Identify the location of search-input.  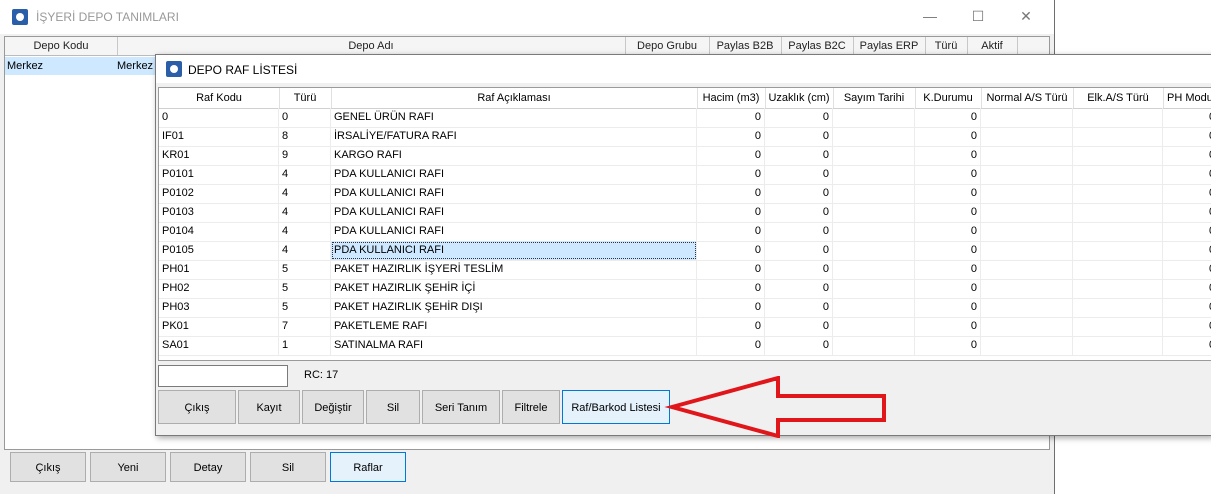
(223, 376).